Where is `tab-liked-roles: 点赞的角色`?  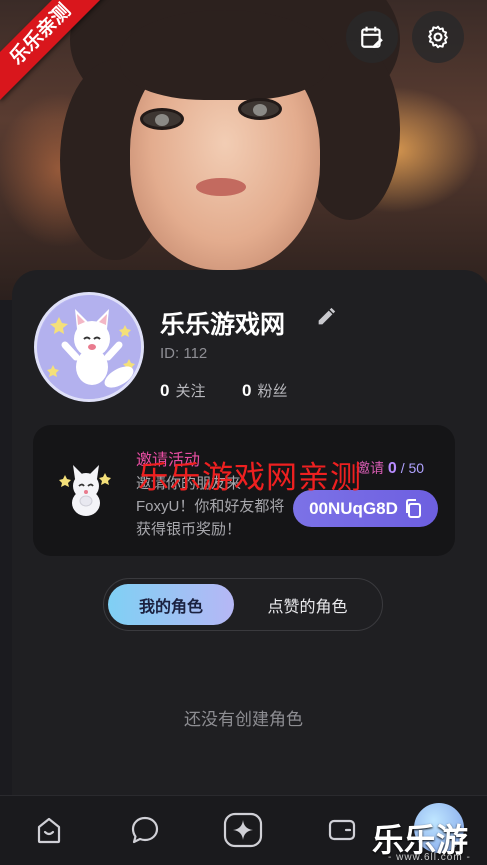 tab-liked-roles: 点赞的角色 is located at coordinates (307, 604).